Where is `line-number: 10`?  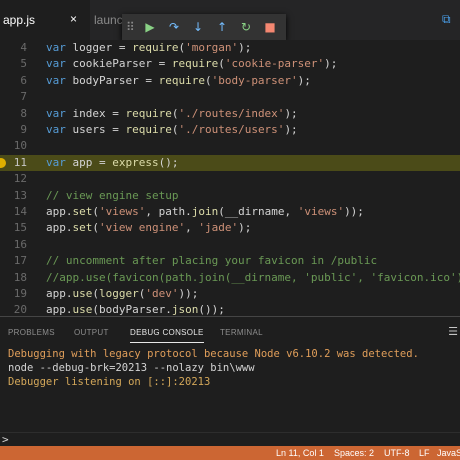 line-number: 10 is located at coordinates (20, 146).